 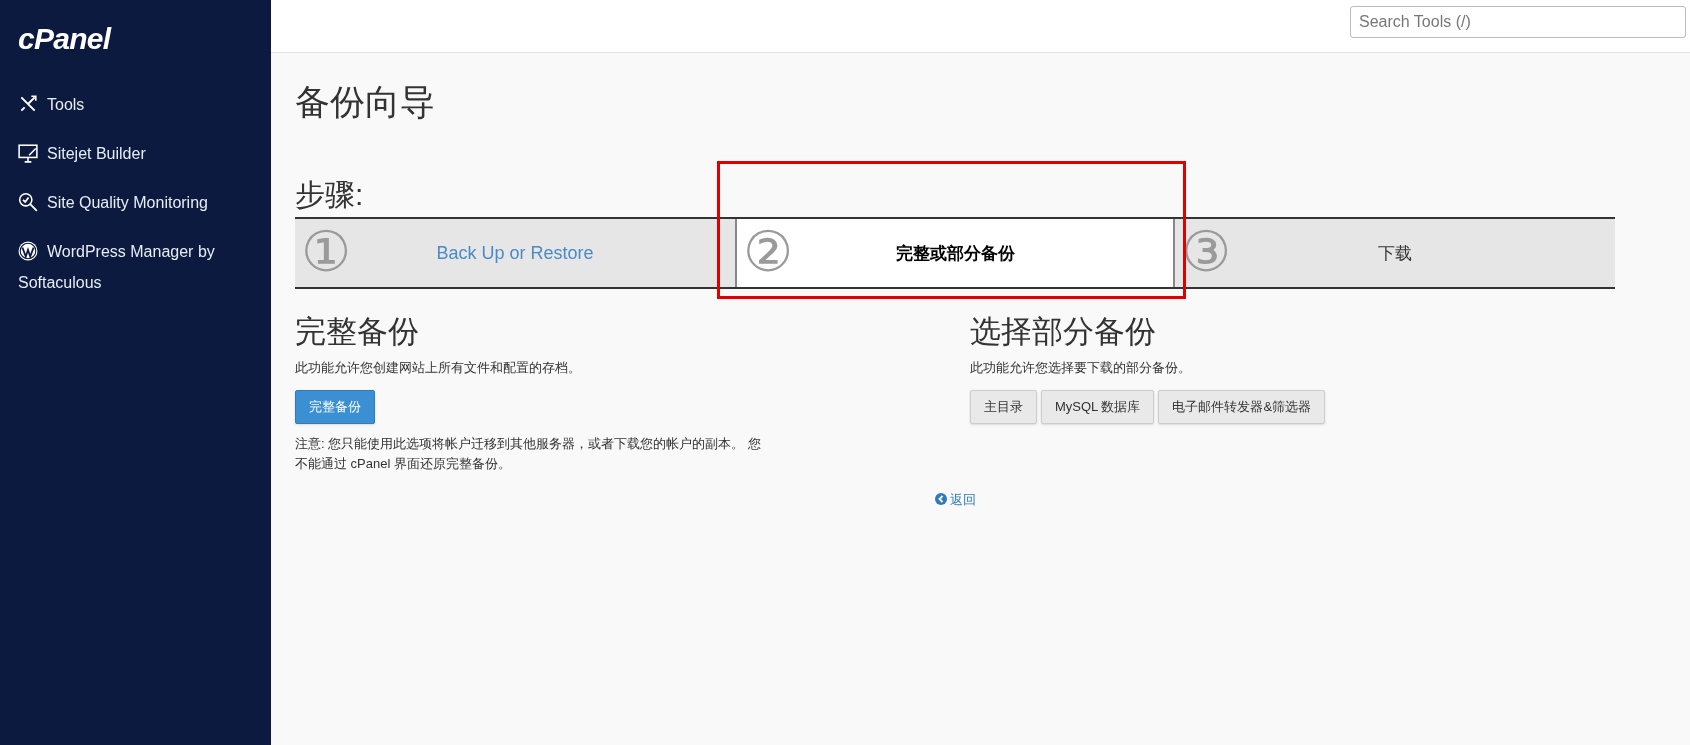 What do you see at coordinates (1098, 406) in the screenshot?
I see `partial-backup-button: MySQL 数据库` at bounding box center [1098, 406].